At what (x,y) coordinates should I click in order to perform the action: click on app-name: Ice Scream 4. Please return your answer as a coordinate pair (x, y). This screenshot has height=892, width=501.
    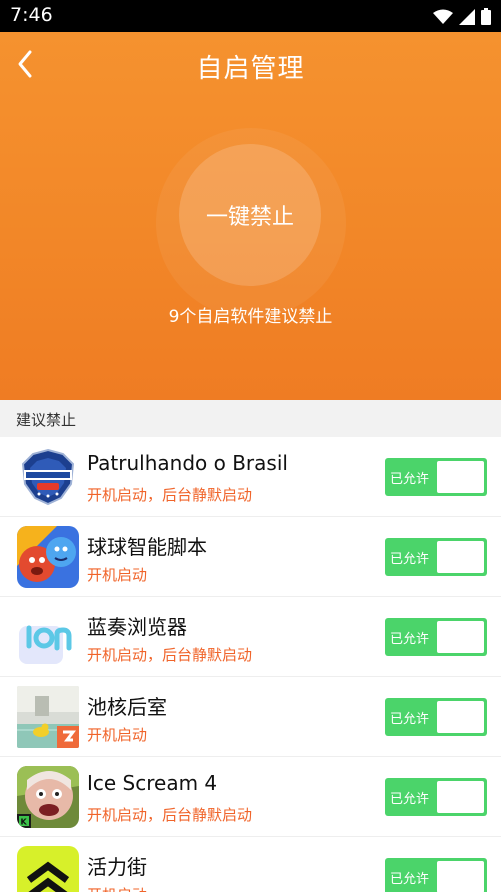
    Looking at the image, I should click on (152, 783).